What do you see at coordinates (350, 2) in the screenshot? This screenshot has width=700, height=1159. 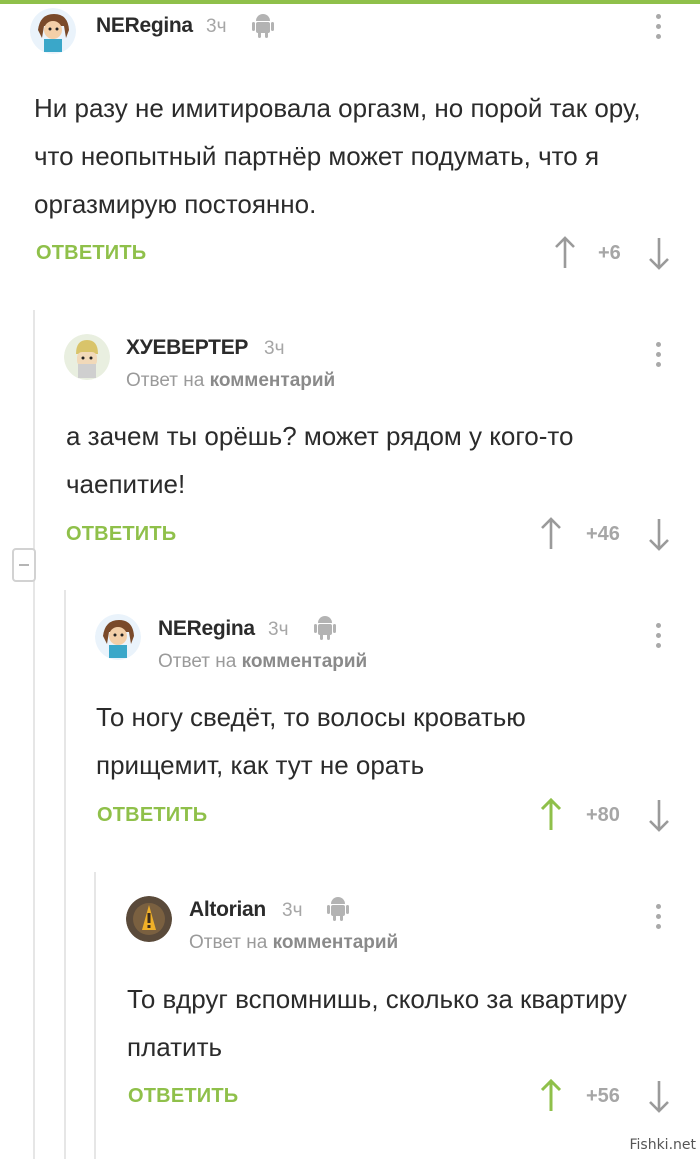 I see `top-accent-bar` at bounding box center [350, 2].